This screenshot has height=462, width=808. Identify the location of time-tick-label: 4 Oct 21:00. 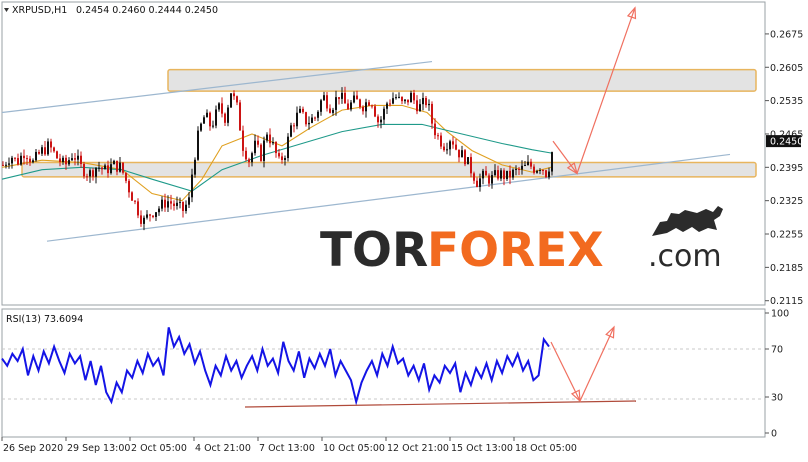
(223, 448).